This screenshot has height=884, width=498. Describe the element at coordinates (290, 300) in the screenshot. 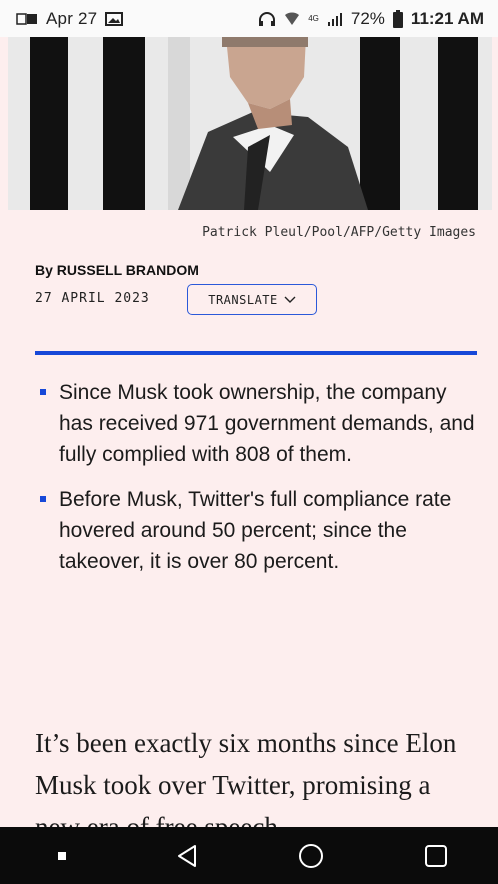

I see `chevron-down-icon` at that location.